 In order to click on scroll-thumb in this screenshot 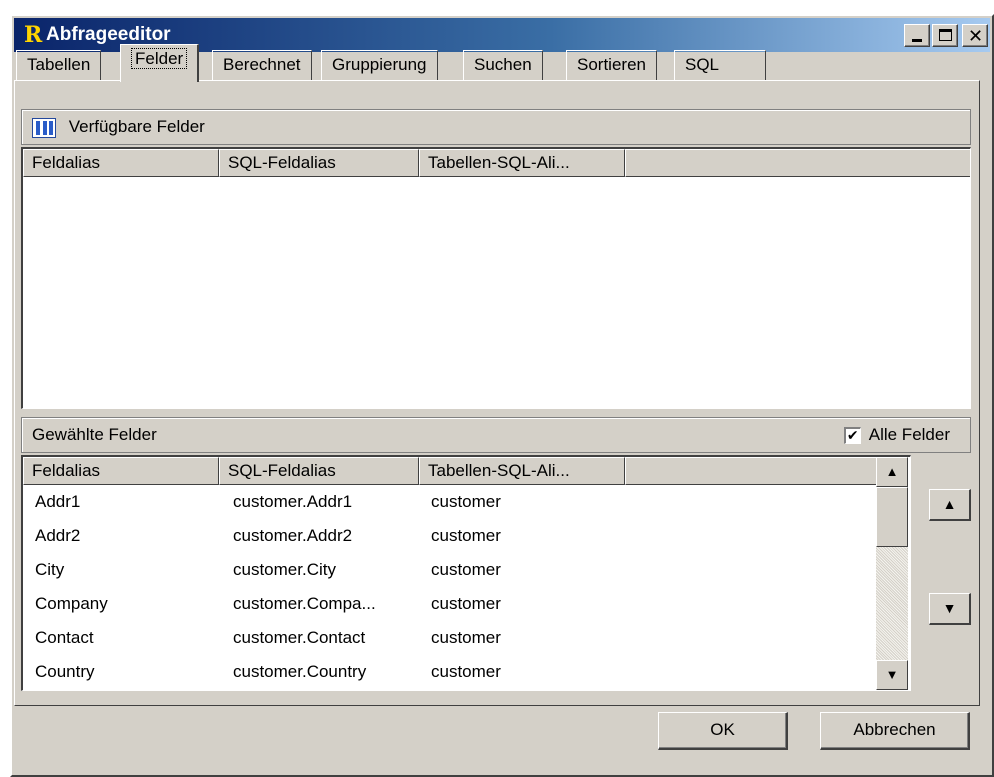, I will do `click(892, 517)`.